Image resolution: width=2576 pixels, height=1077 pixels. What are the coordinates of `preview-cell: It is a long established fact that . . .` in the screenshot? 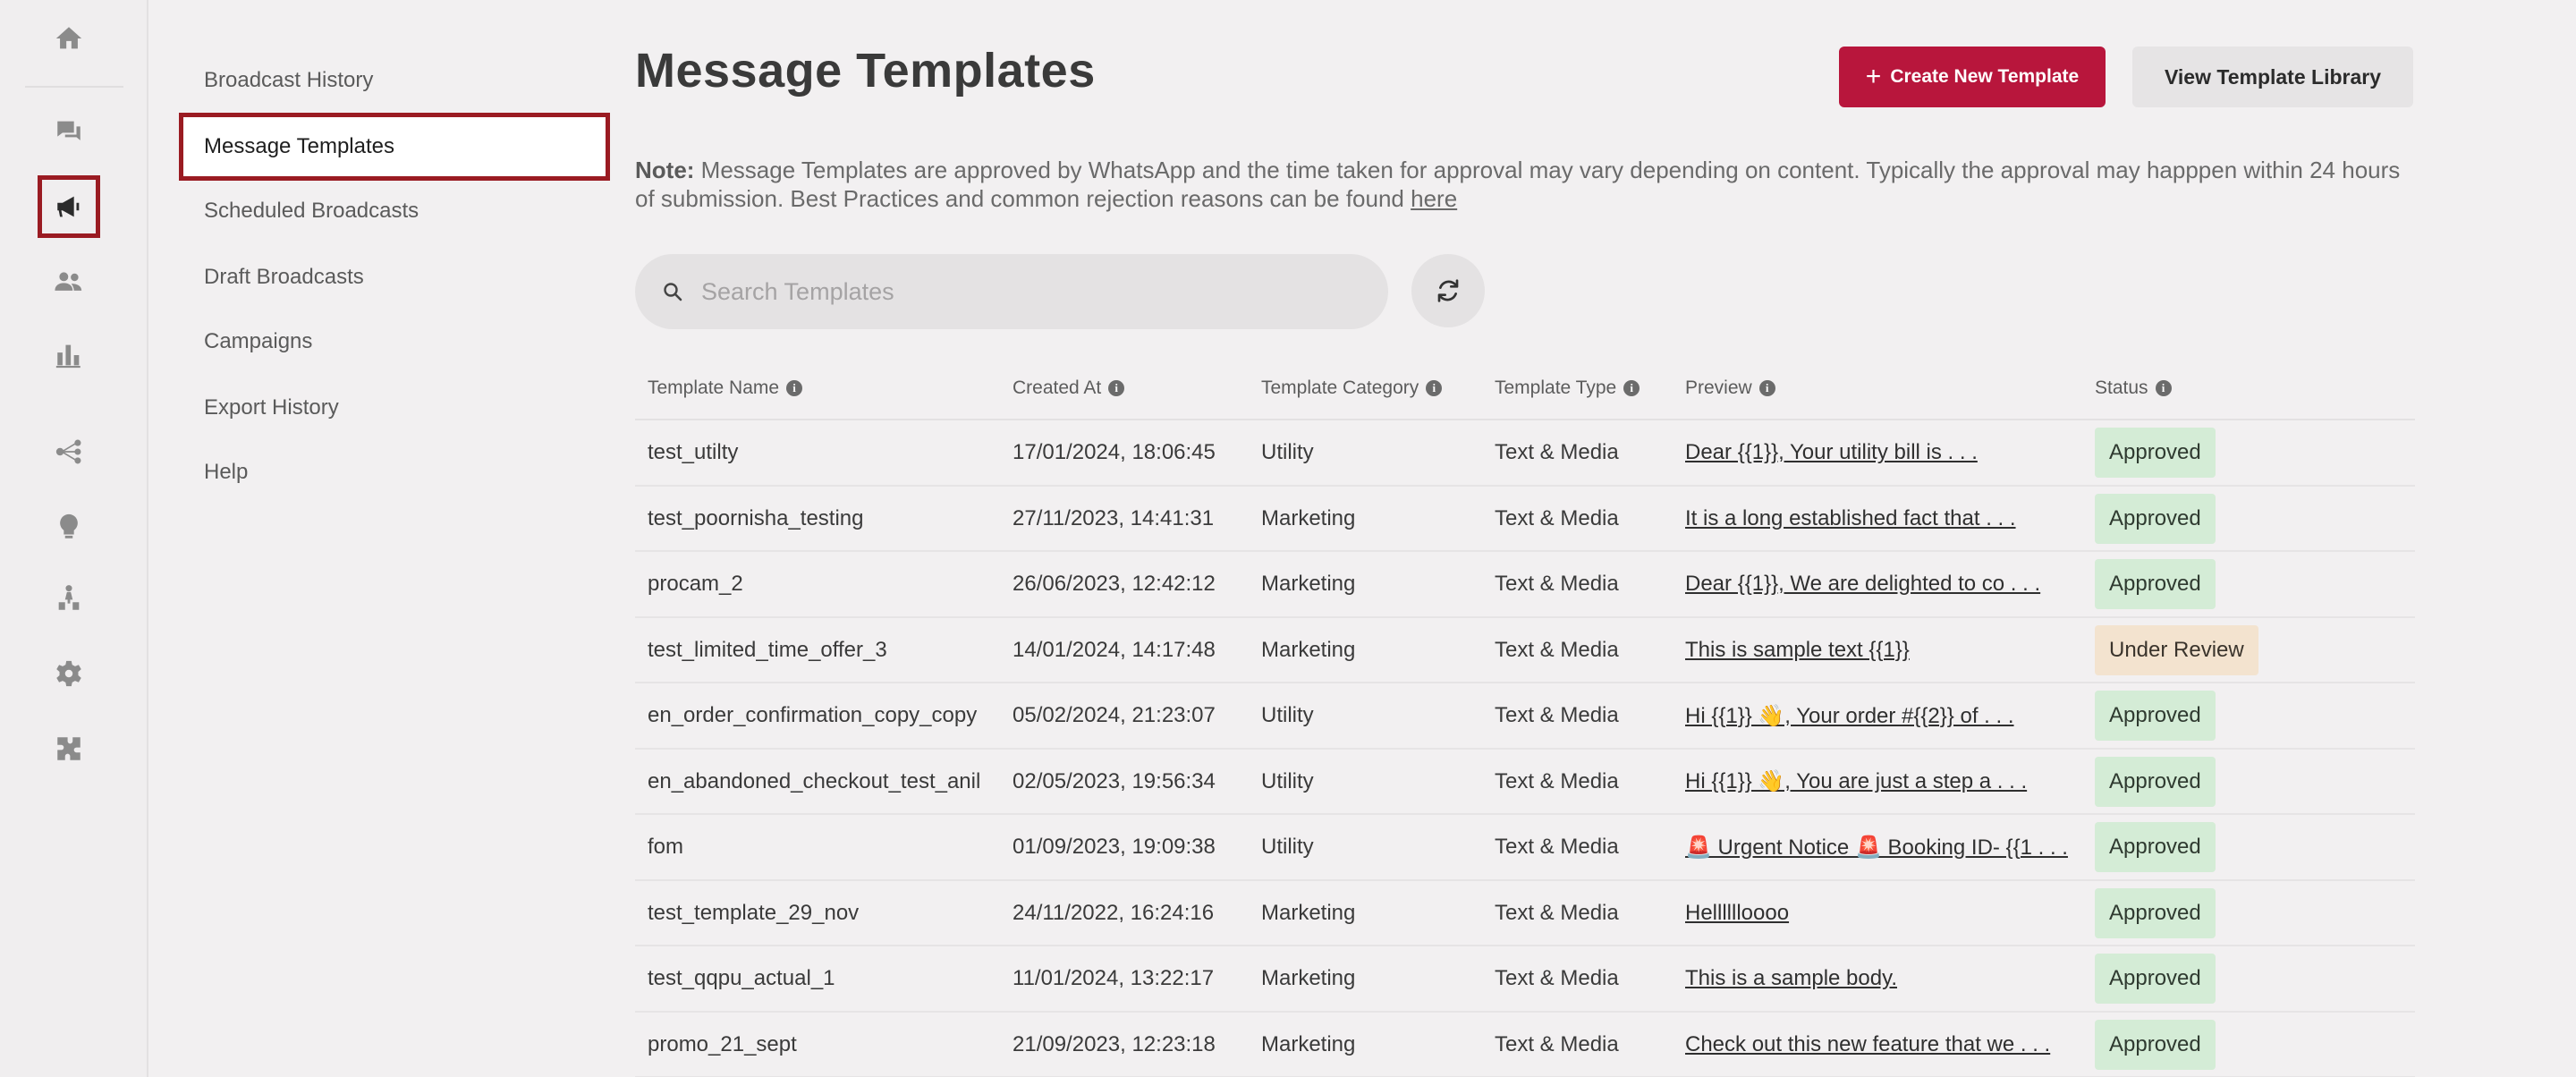 It's located at (1850, 519).